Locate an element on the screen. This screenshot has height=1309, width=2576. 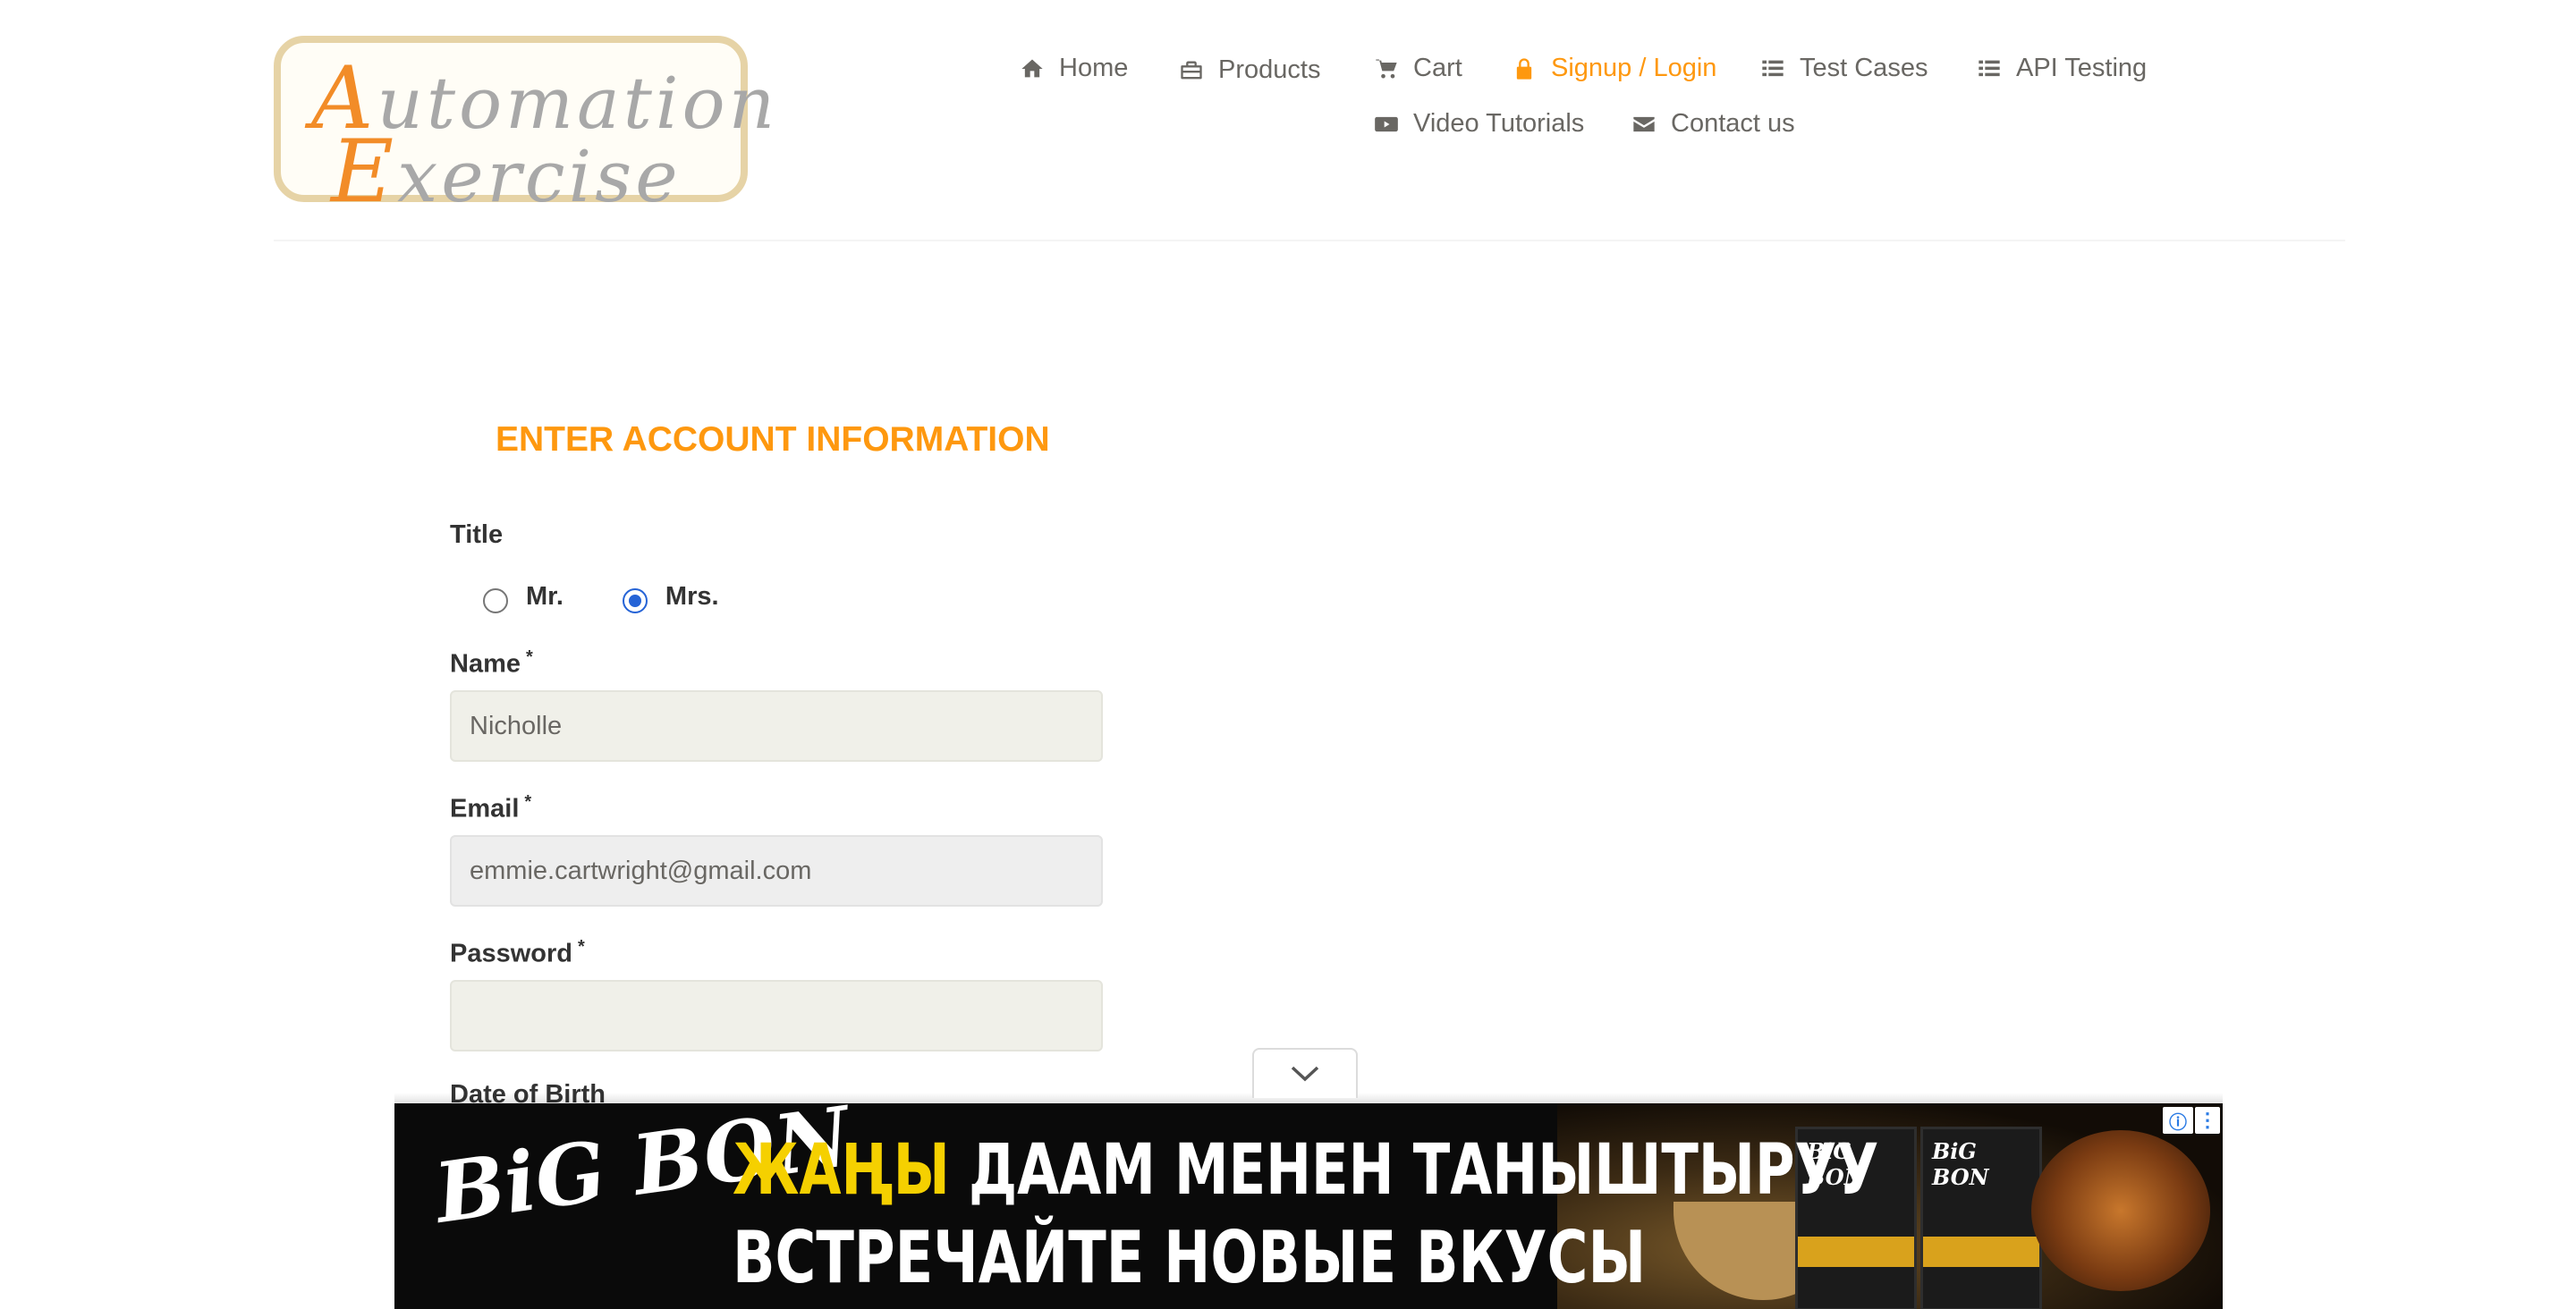
radio-mr-option: Mr. is located at coordinates (523, 596).